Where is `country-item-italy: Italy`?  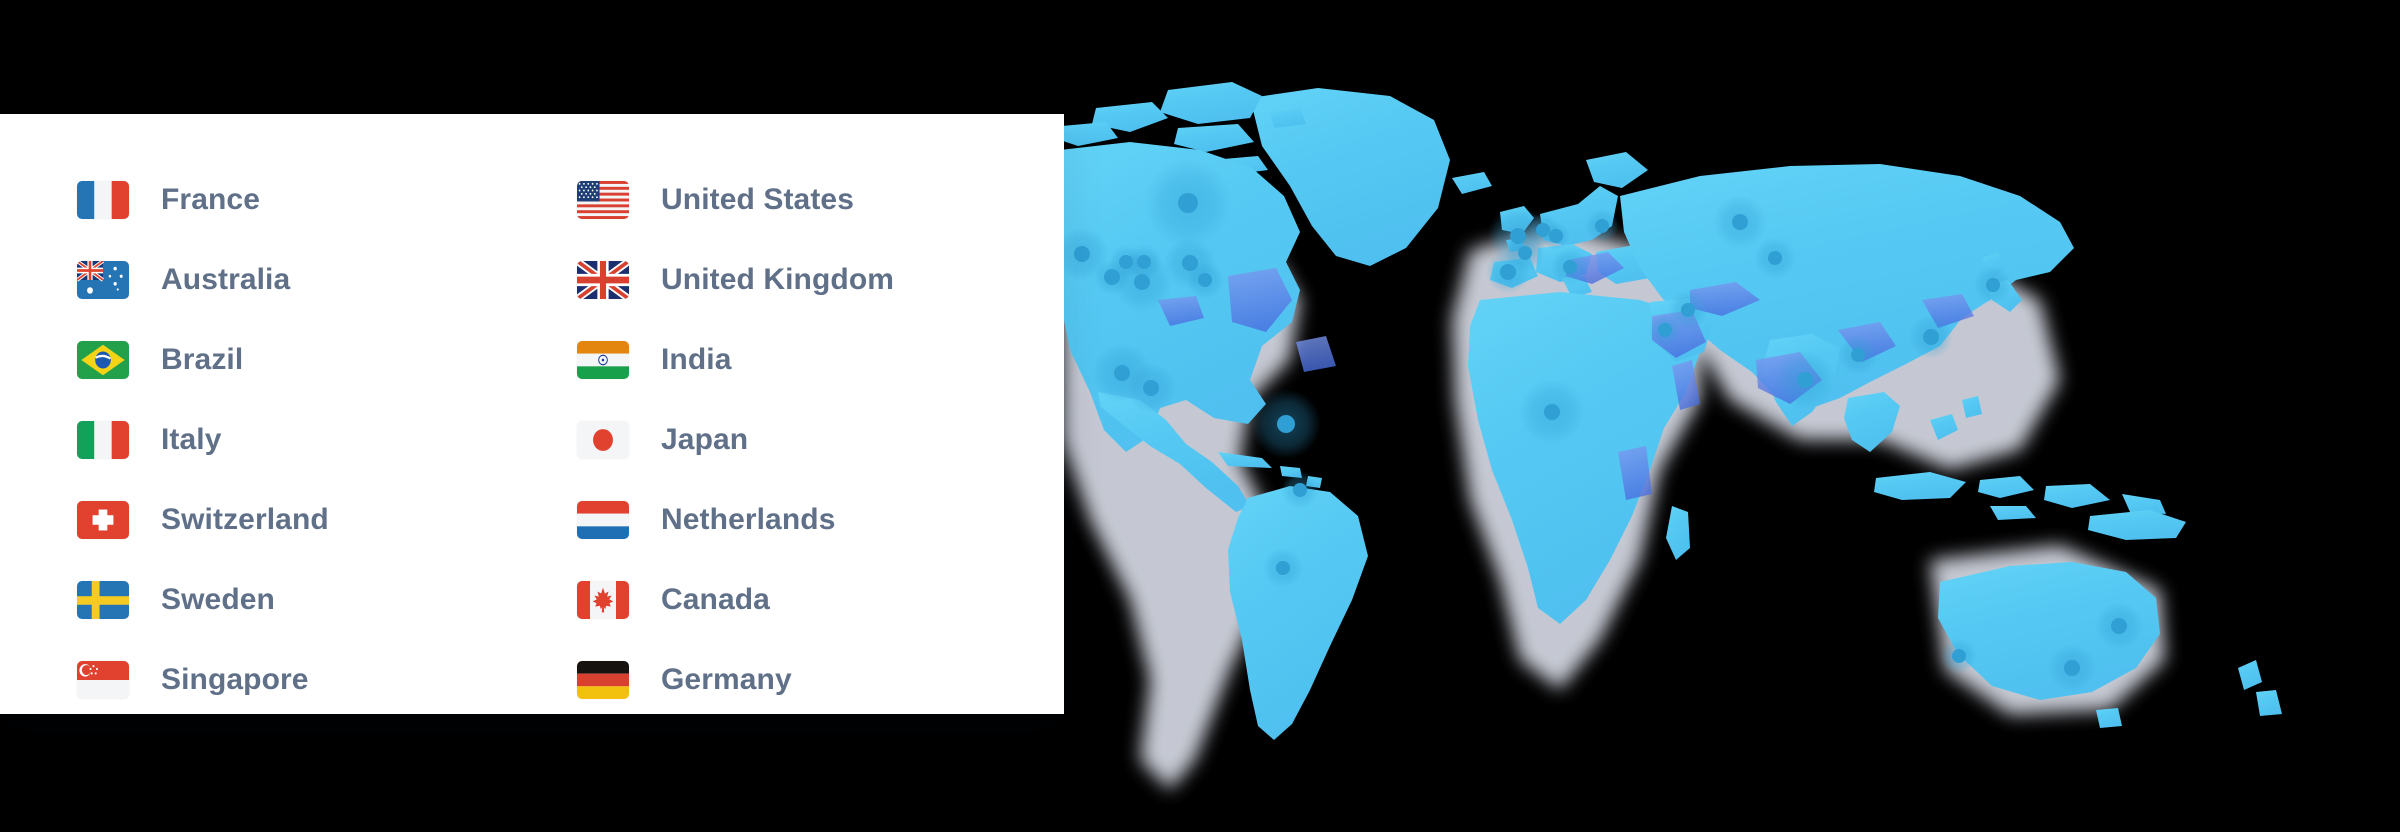
country-item-italy: Italy is located at coordinates (265, 440).